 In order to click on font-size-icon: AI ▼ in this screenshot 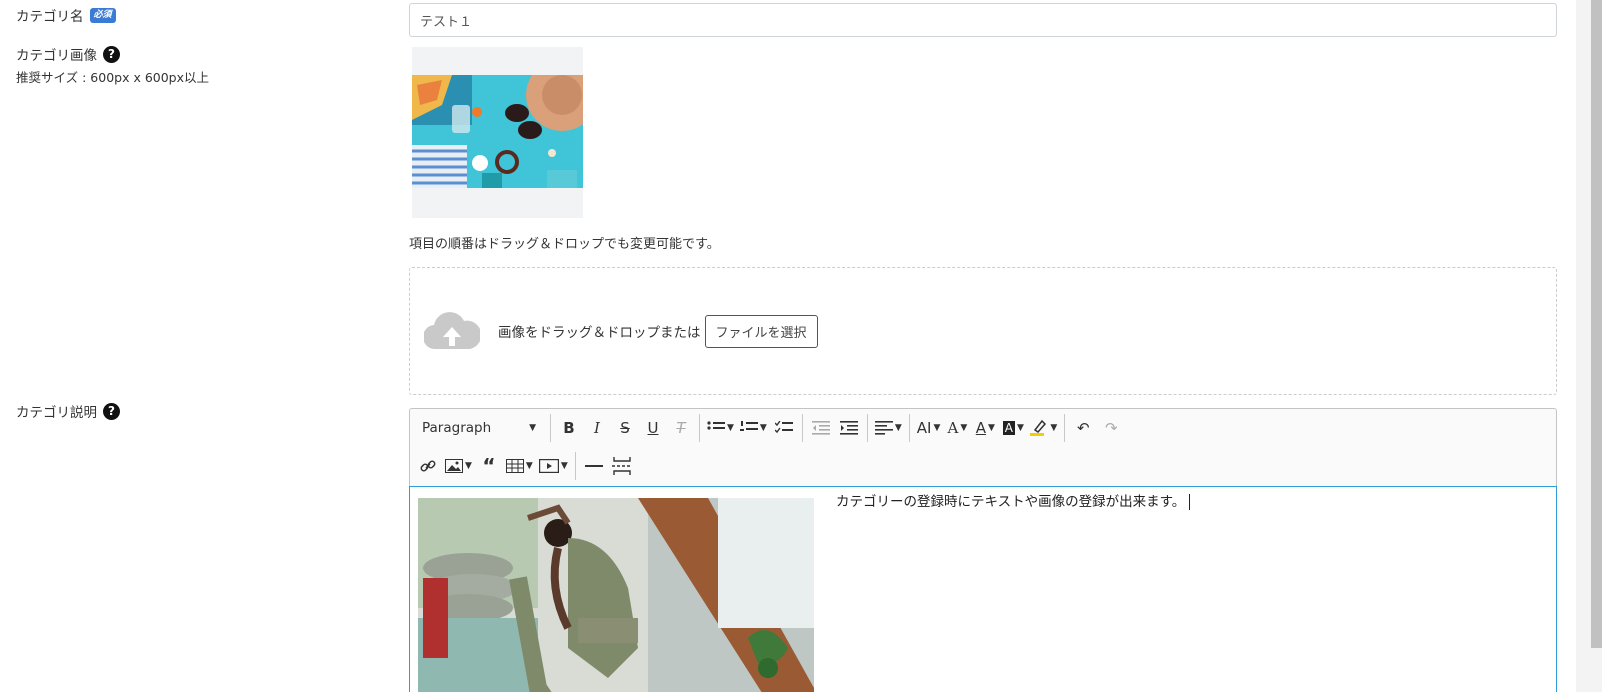, I will do `click(929, 428)`.